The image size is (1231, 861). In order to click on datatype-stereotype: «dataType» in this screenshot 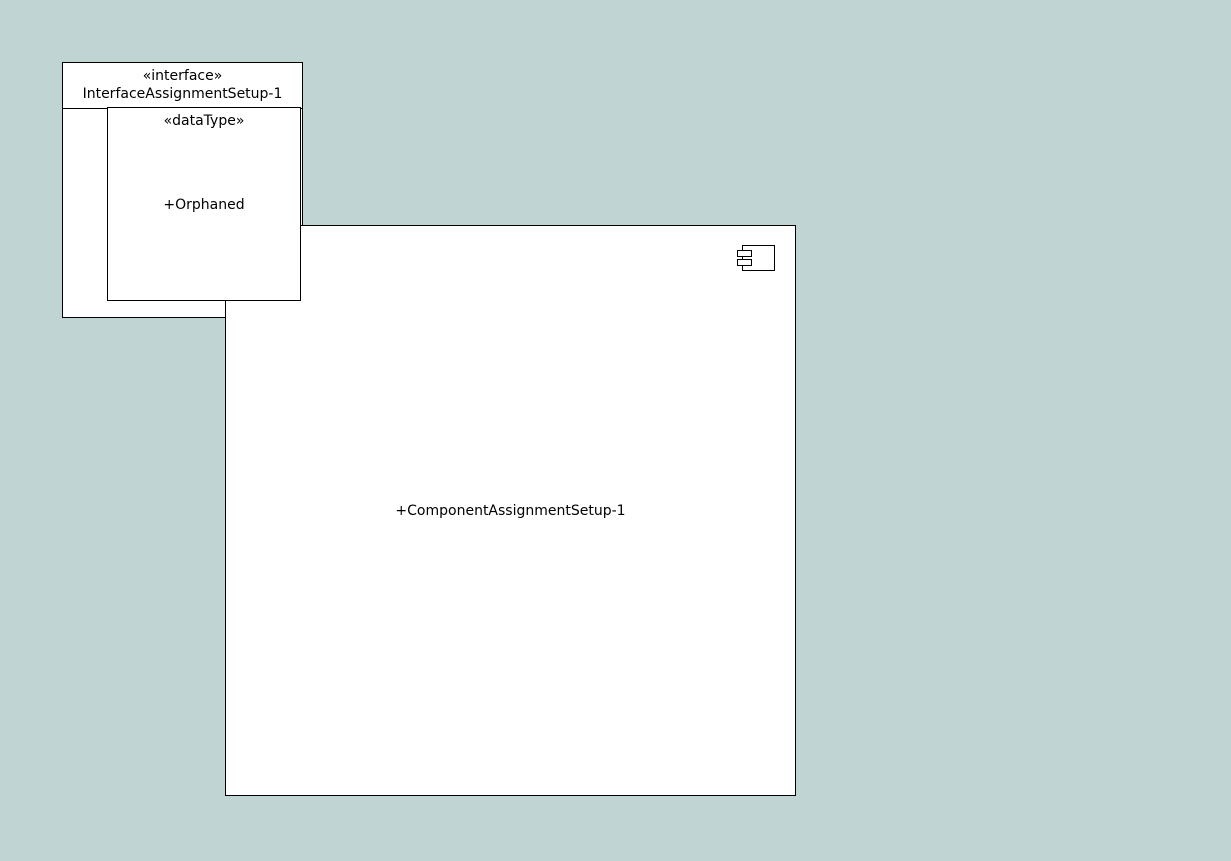, I will do `click(204, 121)`.